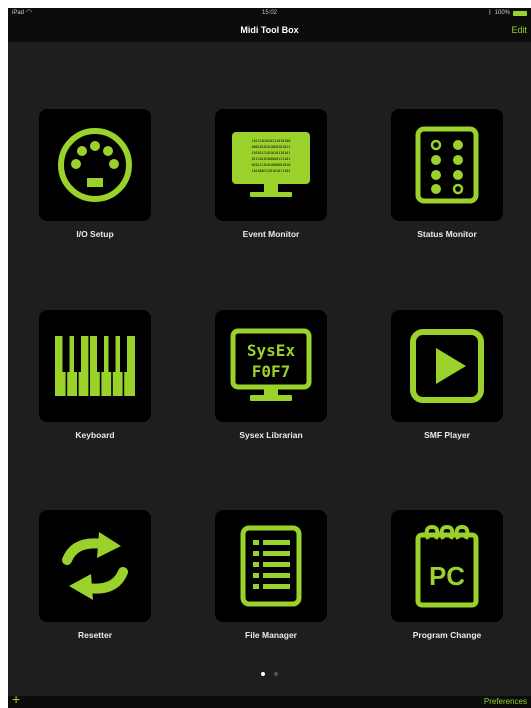 This screenshot has height=708, width=531. I want to click on page-dot-active, so click(263, 674).